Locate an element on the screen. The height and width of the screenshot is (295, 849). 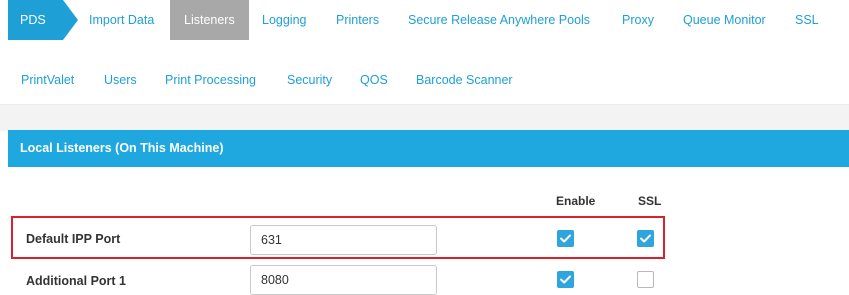
additional-port-1-ssl-checkbox is located at coordinates (645, 279).